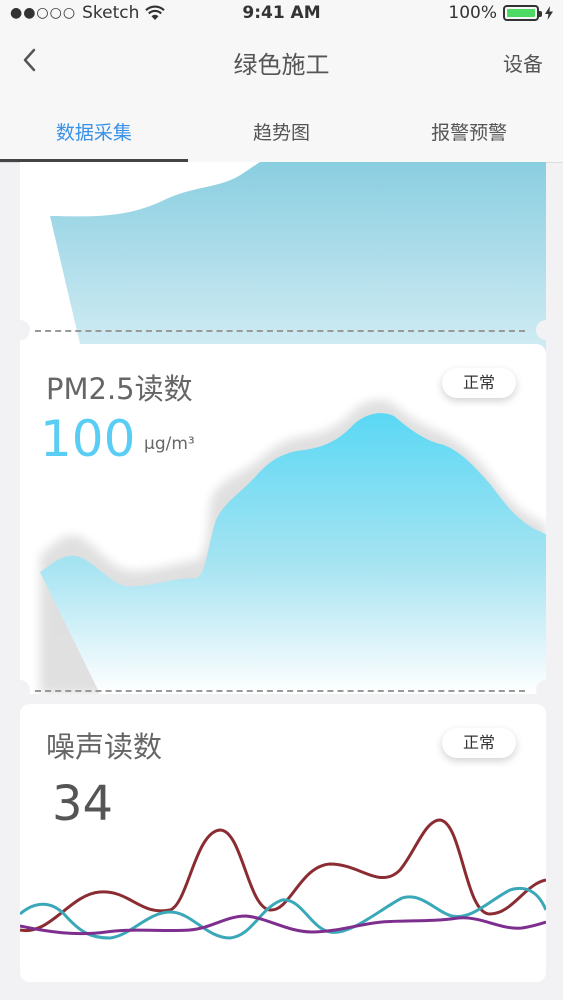 The height and width of the screenshot is (1000, 563). I want to click on pm25-unit: μg/m³, so click(169, 444).